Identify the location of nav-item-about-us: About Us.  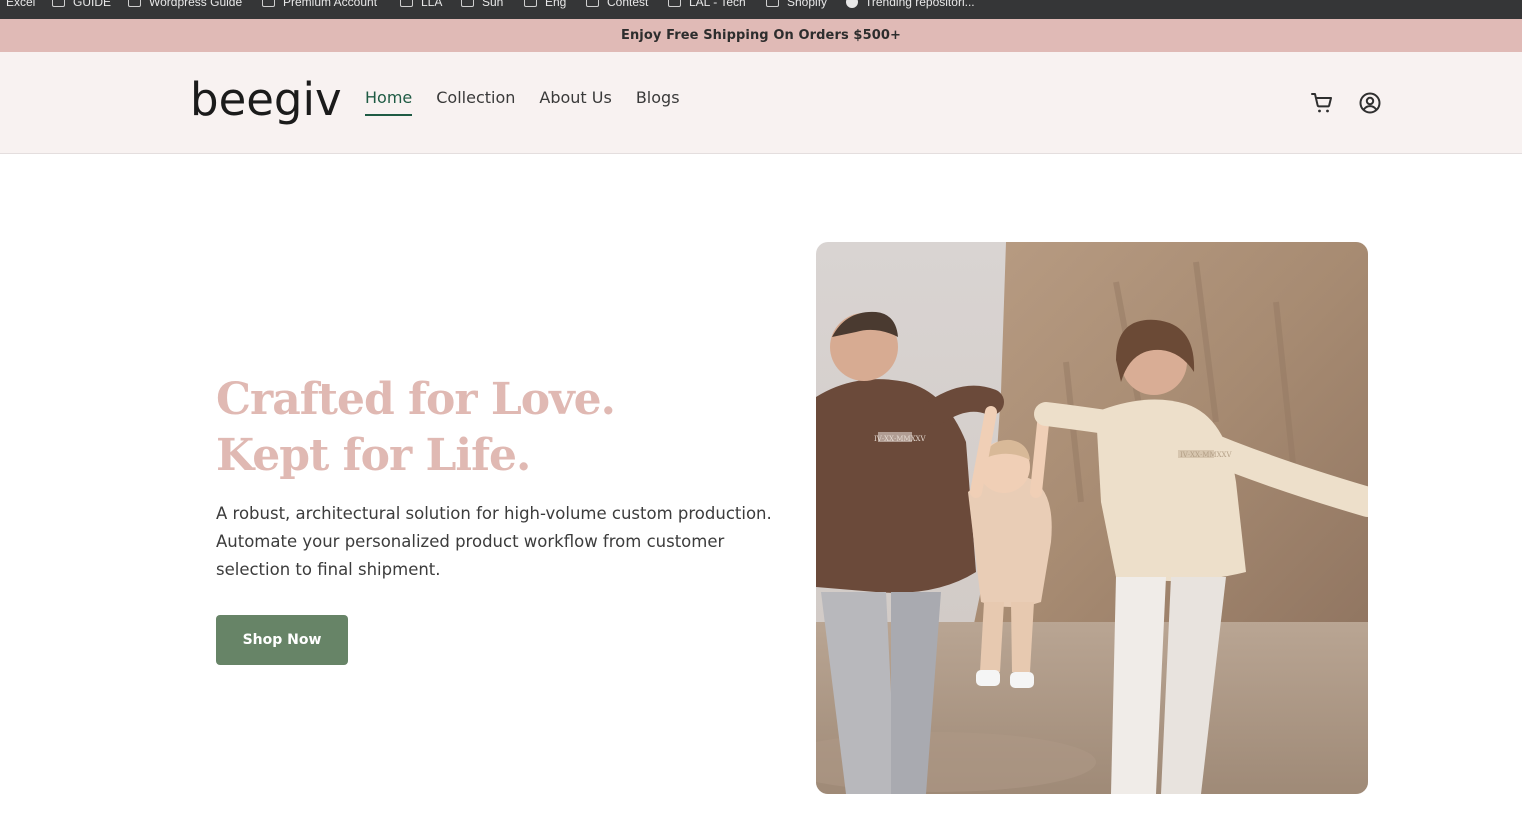
(575, 102).